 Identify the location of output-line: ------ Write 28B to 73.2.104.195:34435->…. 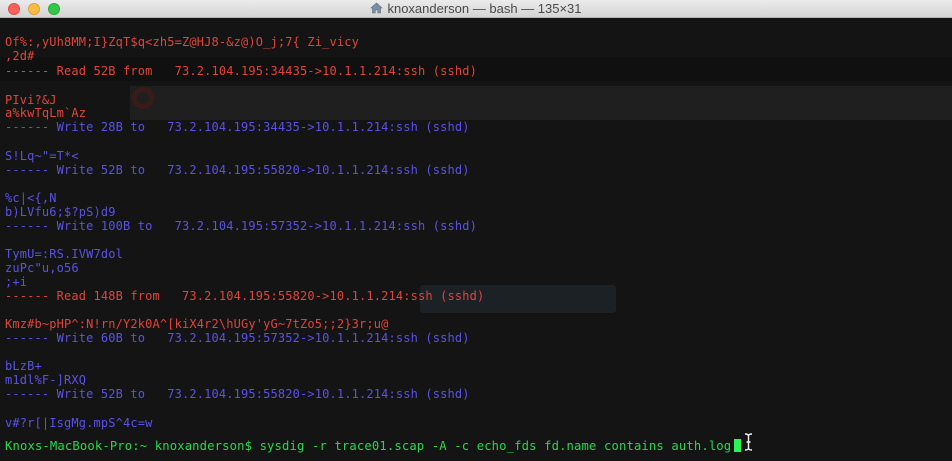
(237, 127).